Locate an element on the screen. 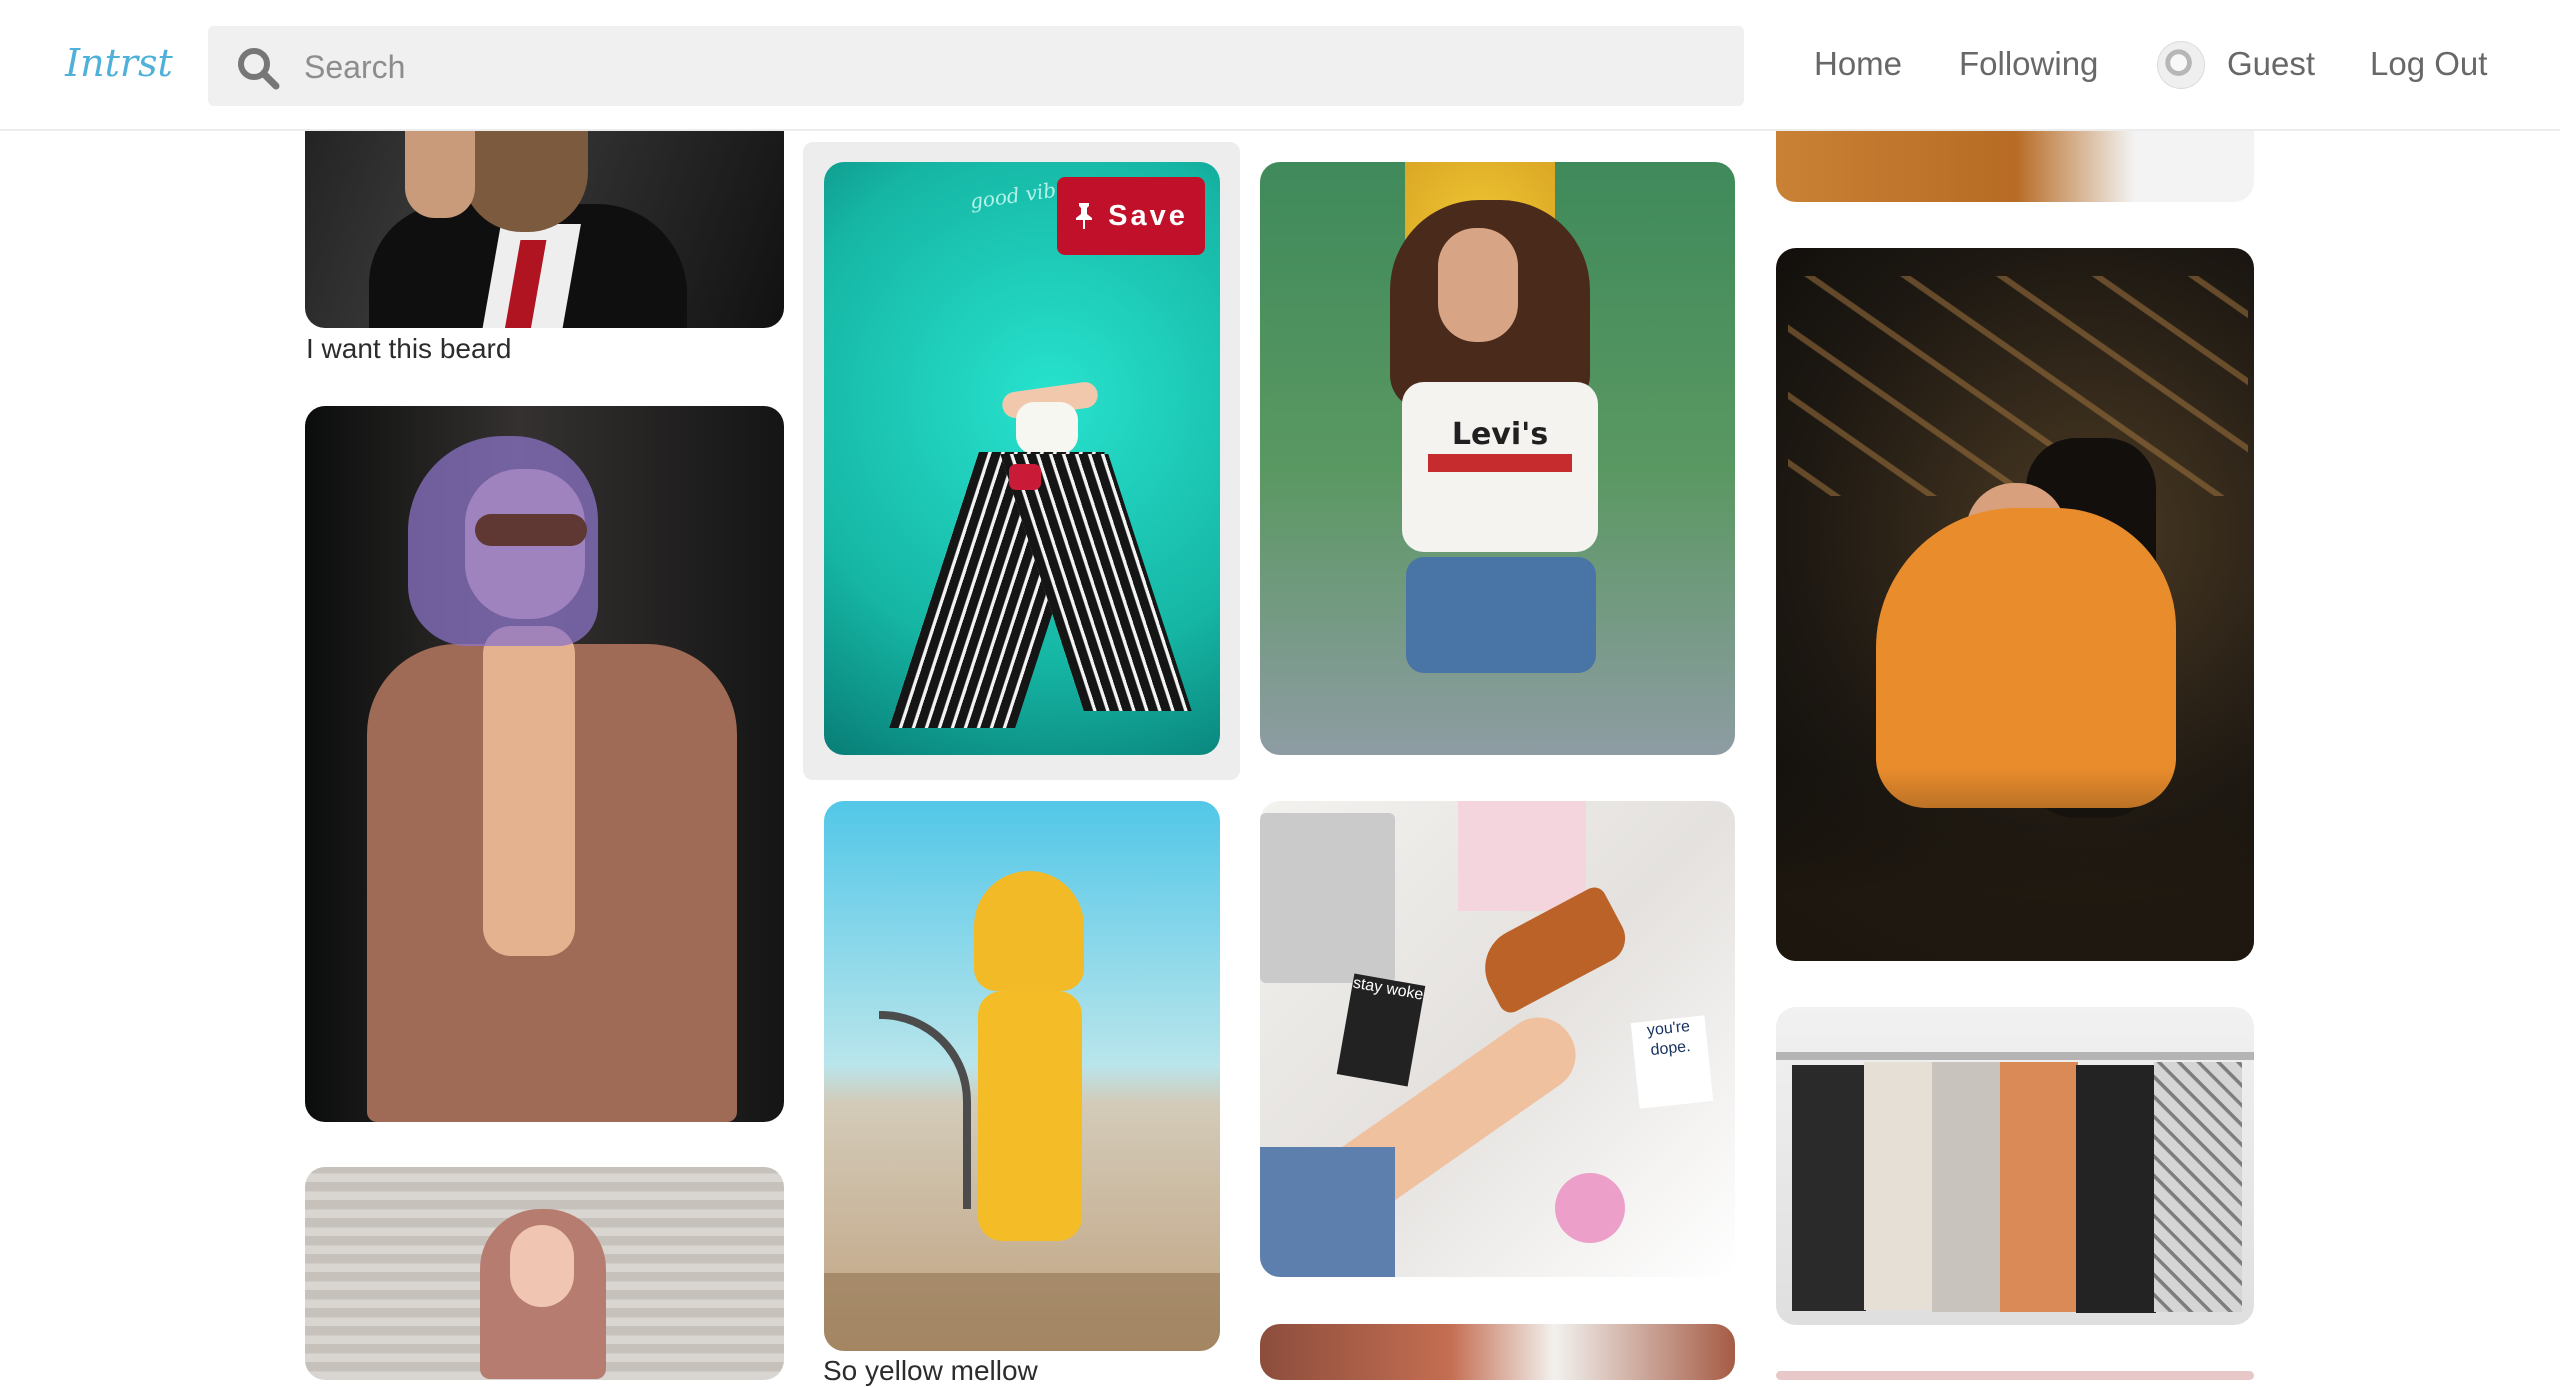 The height and width of the screenshot is (1387, 2560). flatlay-shoes-photo: stay woke you're dope. is located at coordinates (1497, 1039).